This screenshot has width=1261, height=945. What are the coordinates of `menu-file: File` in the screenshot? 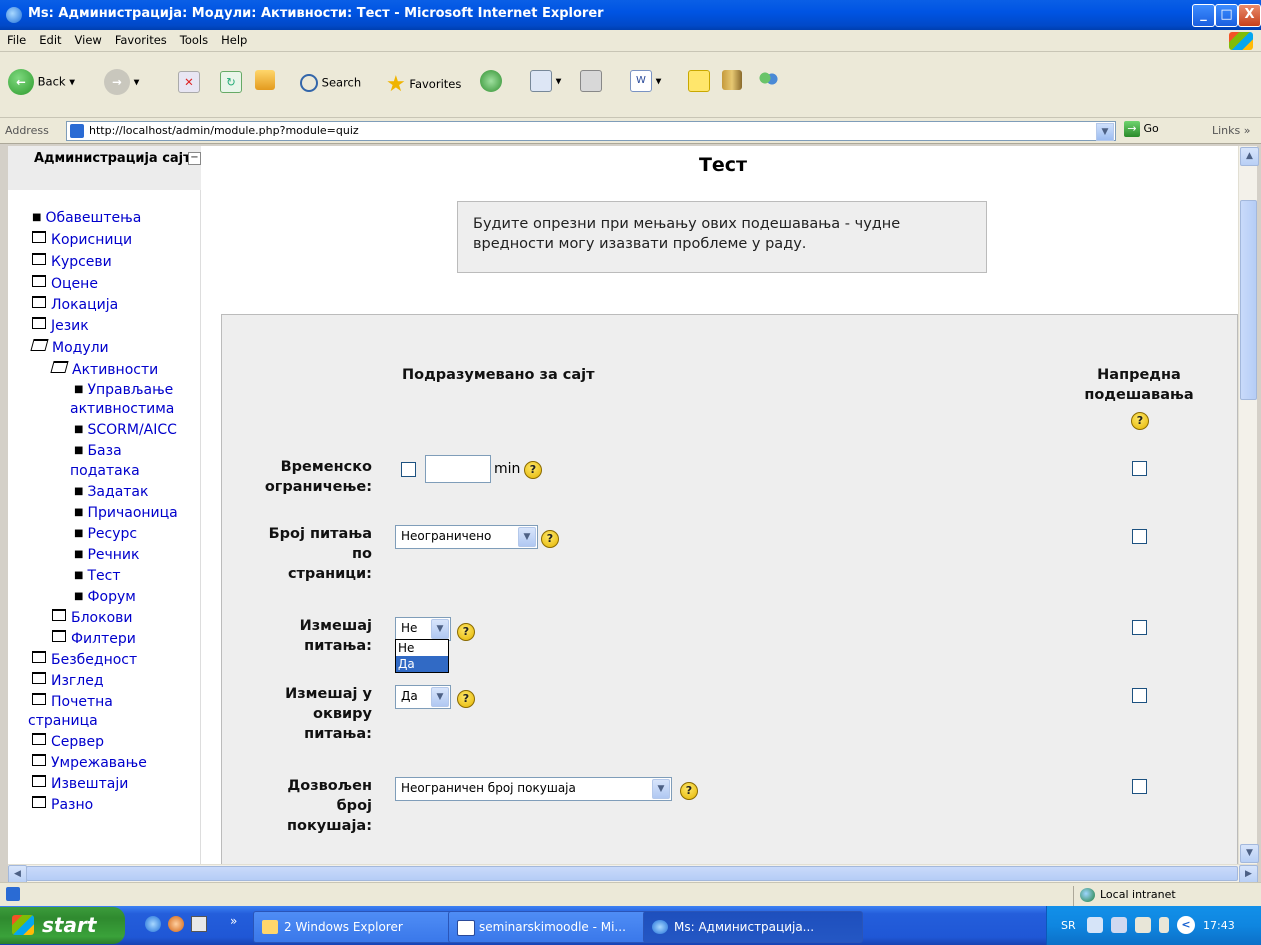 It's located at (16, 38).